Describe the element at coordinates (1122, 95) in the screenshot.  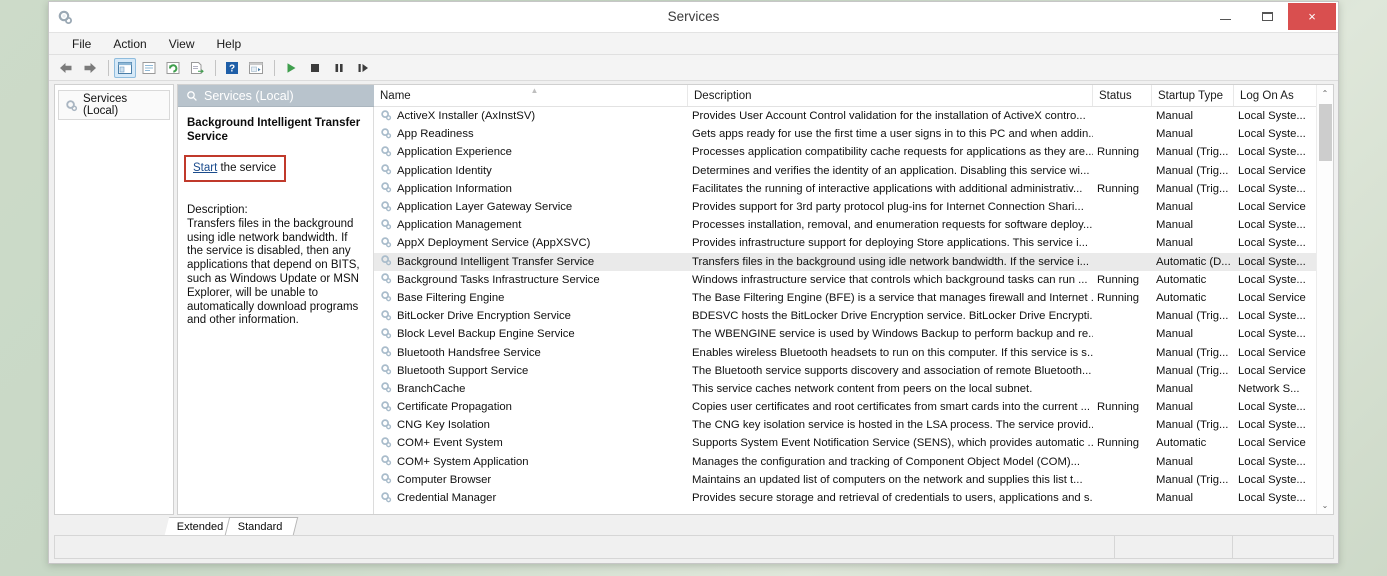
I see `column-header-status: Status` at that location.